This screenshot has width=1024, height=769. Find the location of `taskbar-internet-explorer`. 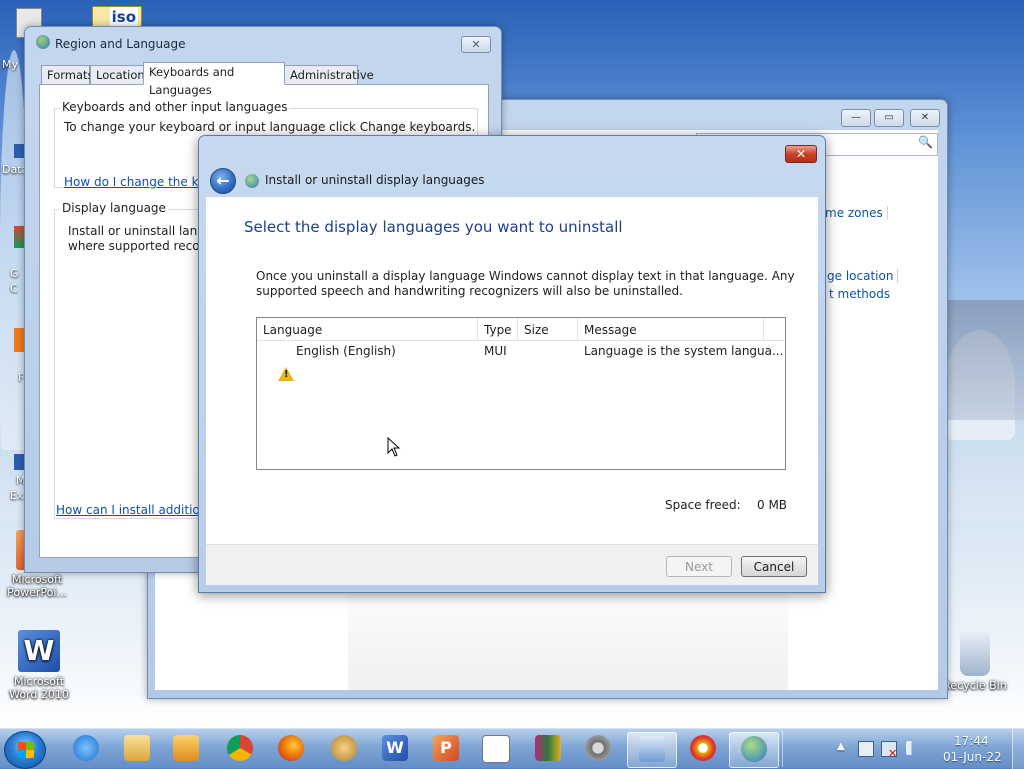

taskbar-internet-explorer is located at coordinates (86, 749).